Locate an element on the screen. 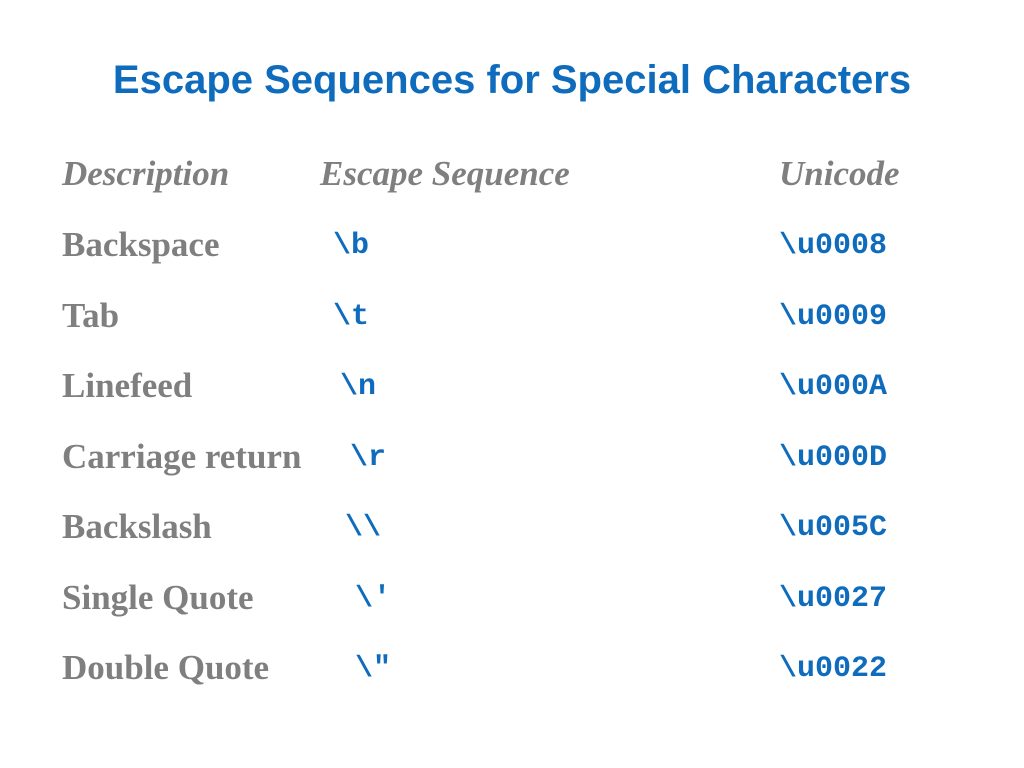 This screenshot has height=768, width=1024. slide-title: Escape Sequences for Special Characters is located at coordinates (512, 80).